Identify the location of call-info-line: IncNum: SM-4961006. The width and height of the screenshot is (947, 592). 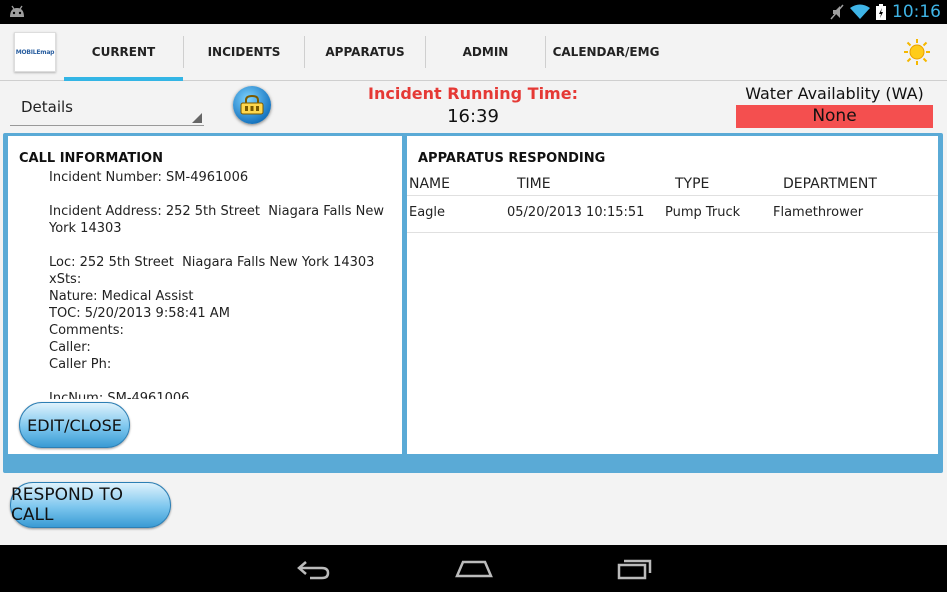
(119, 395).